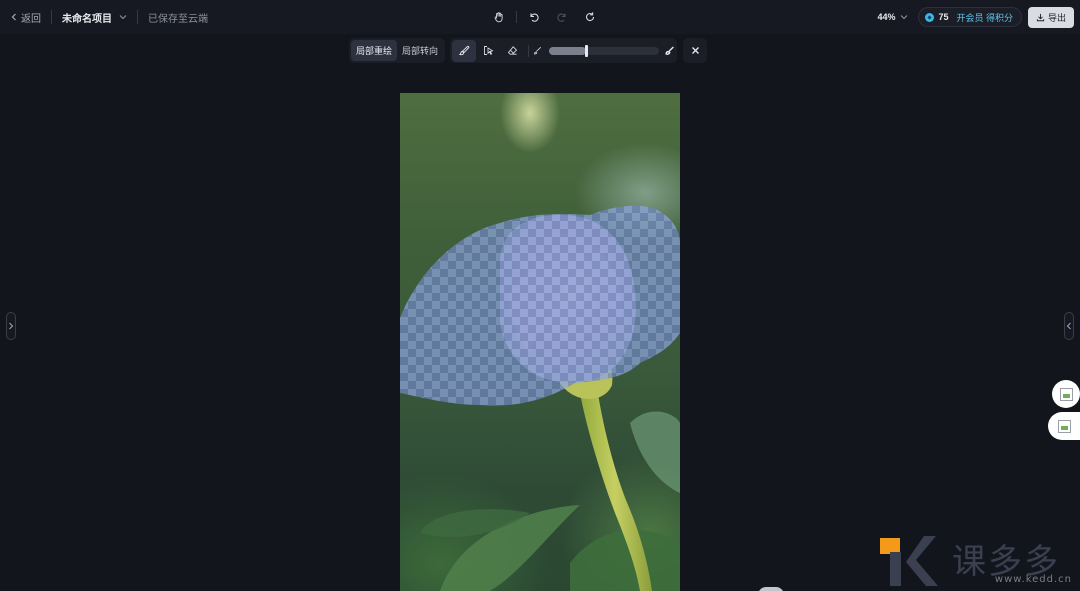  I want to click on brush-size-slider, so click(604, 50).